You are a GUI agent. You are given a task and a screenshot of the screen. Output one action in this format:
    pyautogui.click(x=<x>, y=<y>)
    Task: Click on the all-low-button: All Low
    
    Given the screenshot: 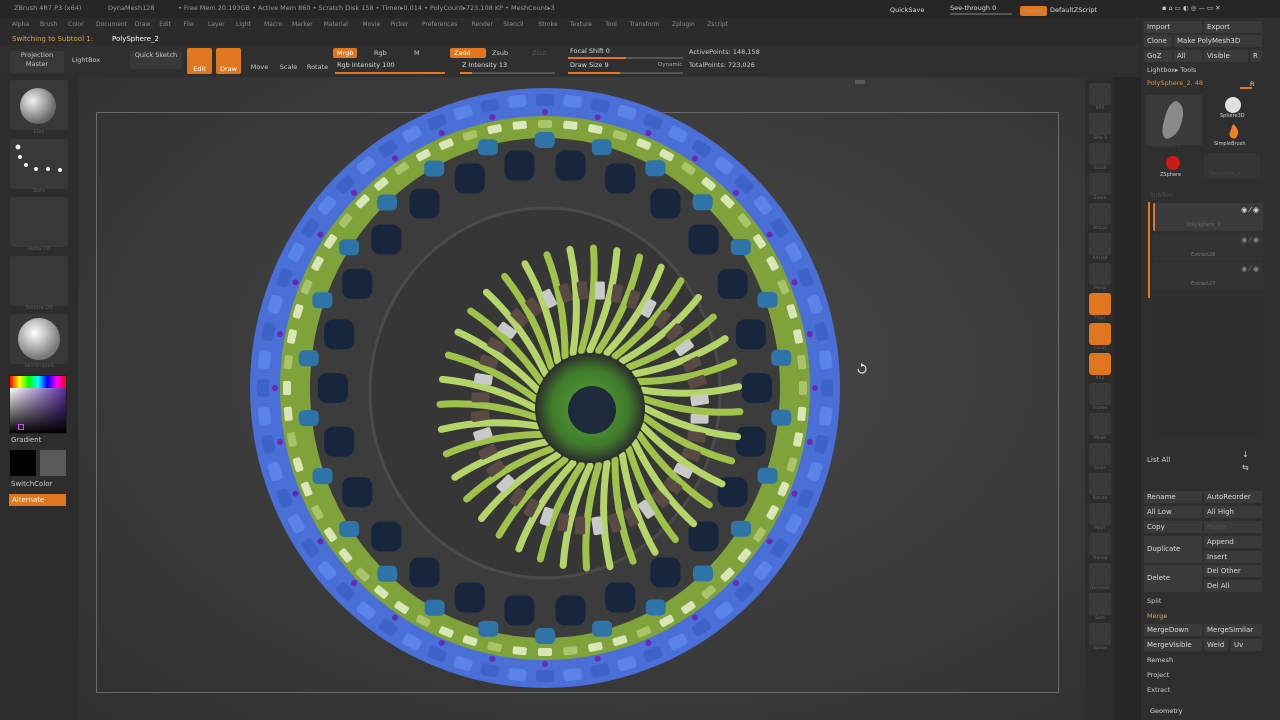 What is the action you would take?
    pyautogui.click(x=1173, y=512)
    